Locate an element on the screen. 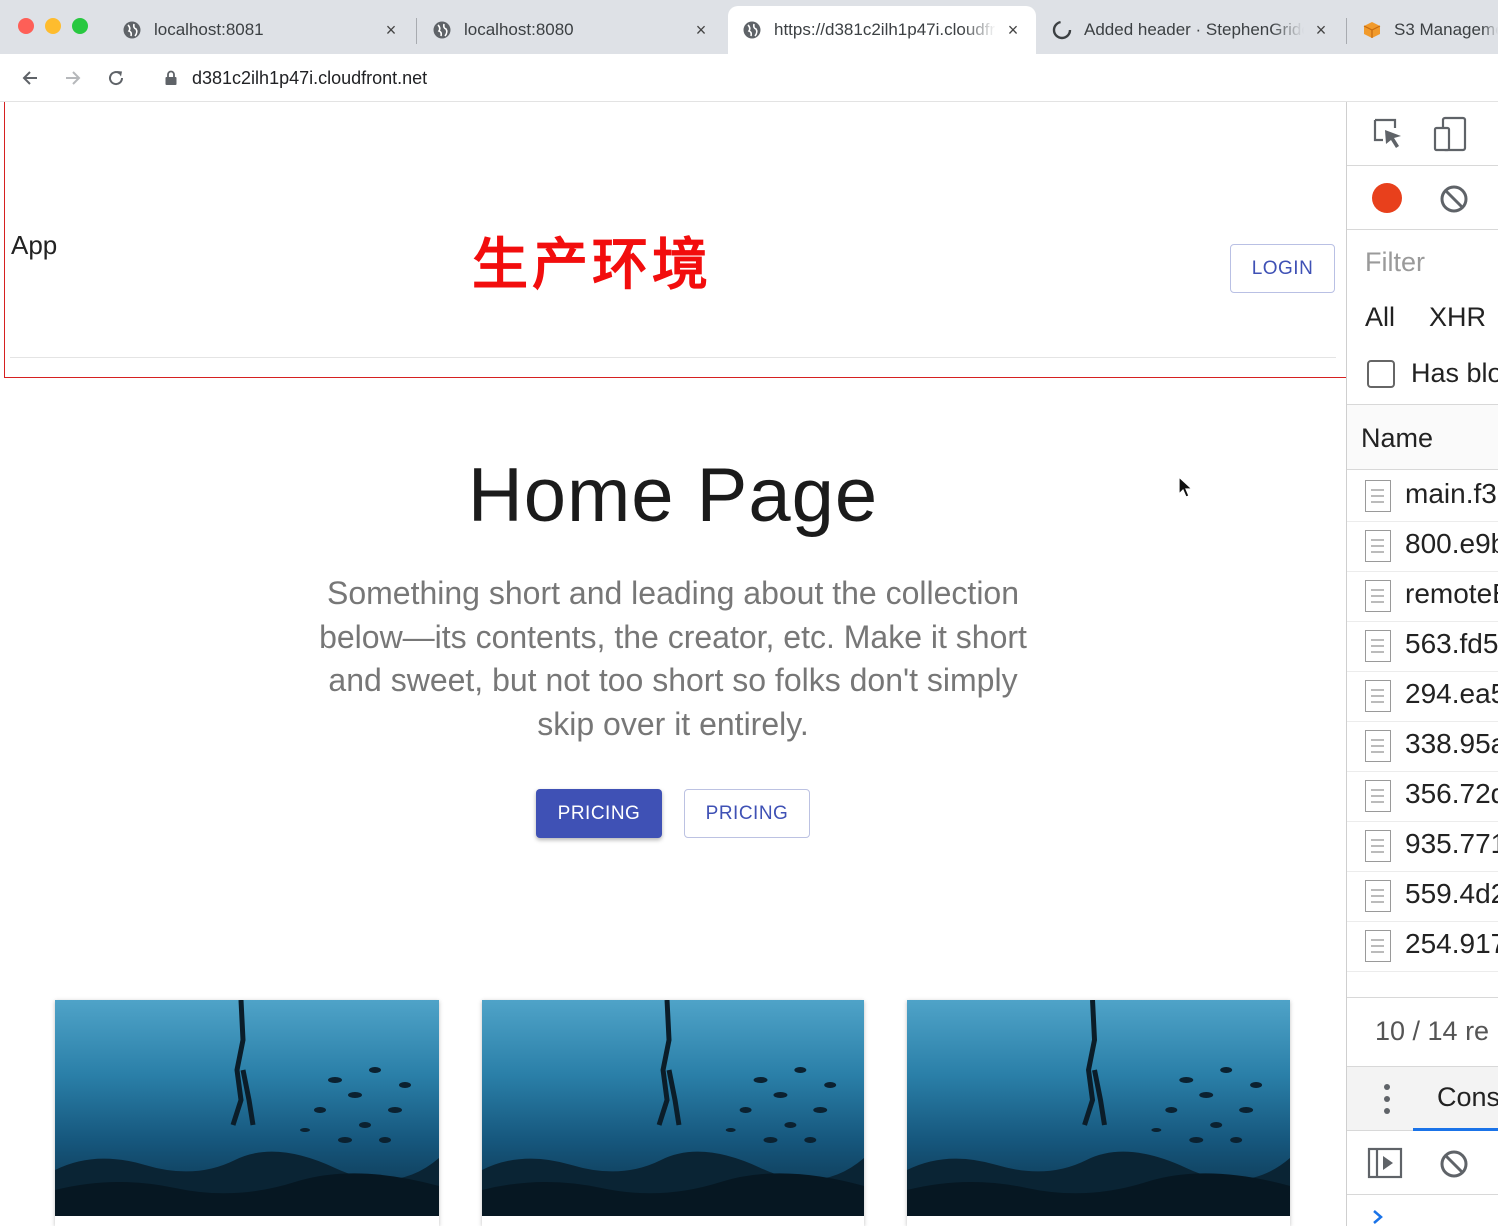 The image size is (1498, 1226). tab-separator is located at coordinates (1346, 31).